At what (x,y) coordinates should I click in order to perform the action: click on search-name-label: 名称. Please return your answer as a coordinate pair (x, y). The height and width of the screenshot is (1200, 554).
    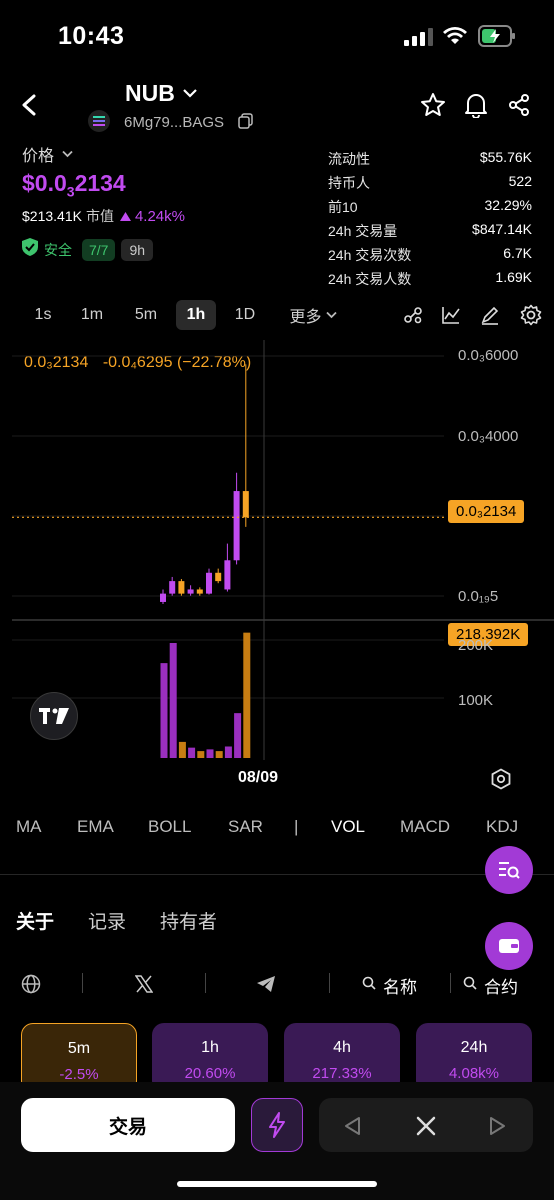
    Looking at the image, I should click on (400, 987).